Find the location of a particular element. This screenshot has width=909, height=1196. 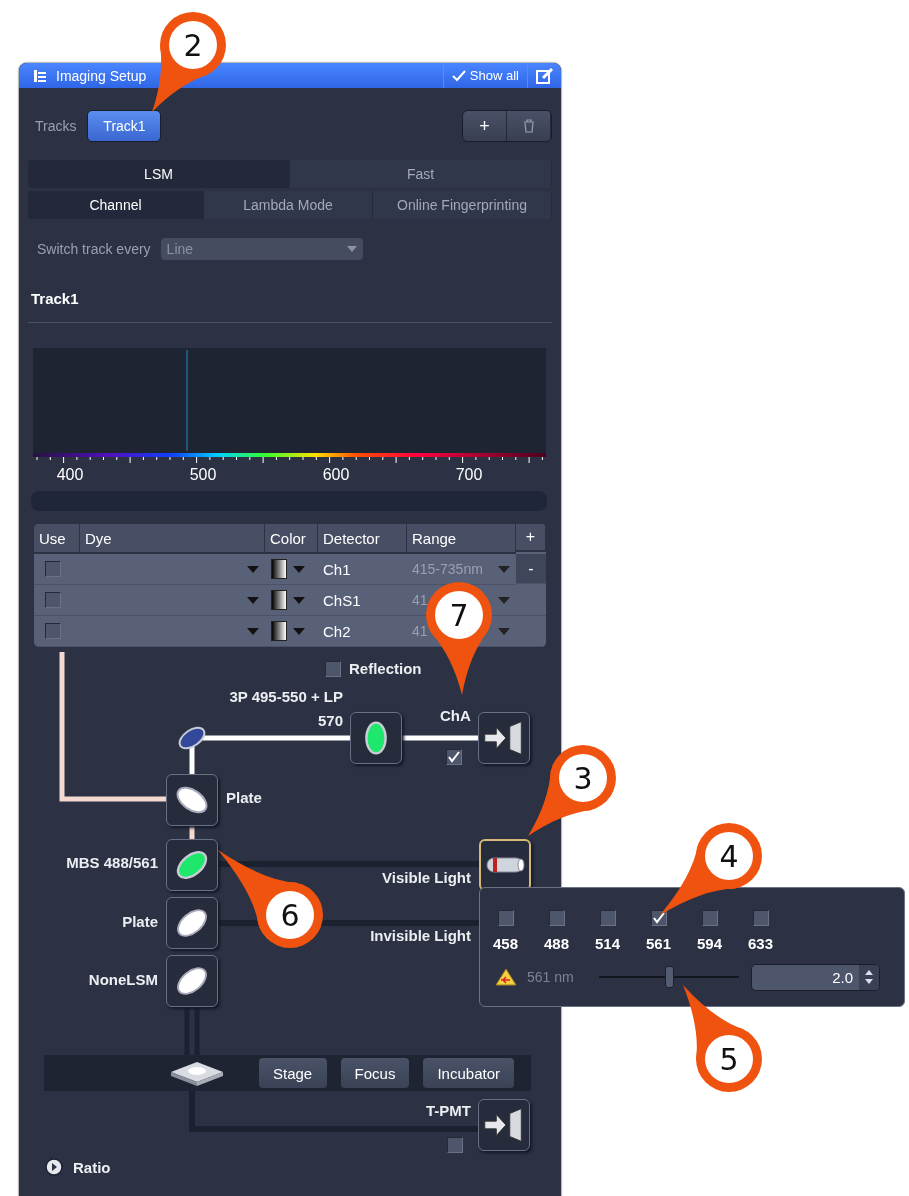

spinner-icon is located at coordinates (869, 977).